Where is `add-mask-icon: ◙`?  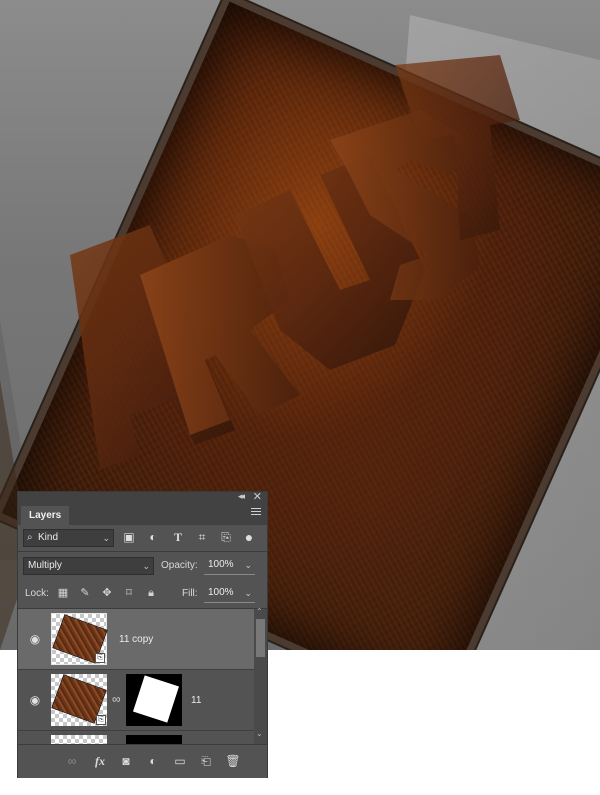 add-mask-icon: ◙ is located at coordinates (126, 761).